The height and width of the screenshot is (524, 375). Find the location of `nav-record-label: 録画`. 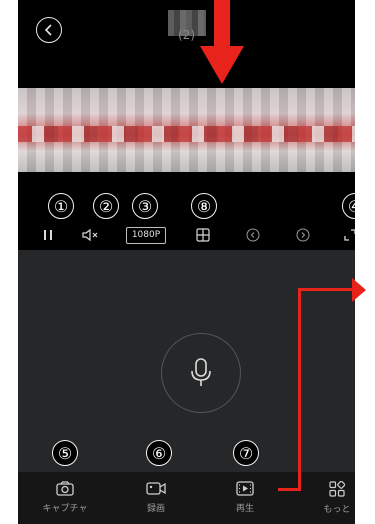

nav-record-label: 録画 is located at coordinates (155, 509).